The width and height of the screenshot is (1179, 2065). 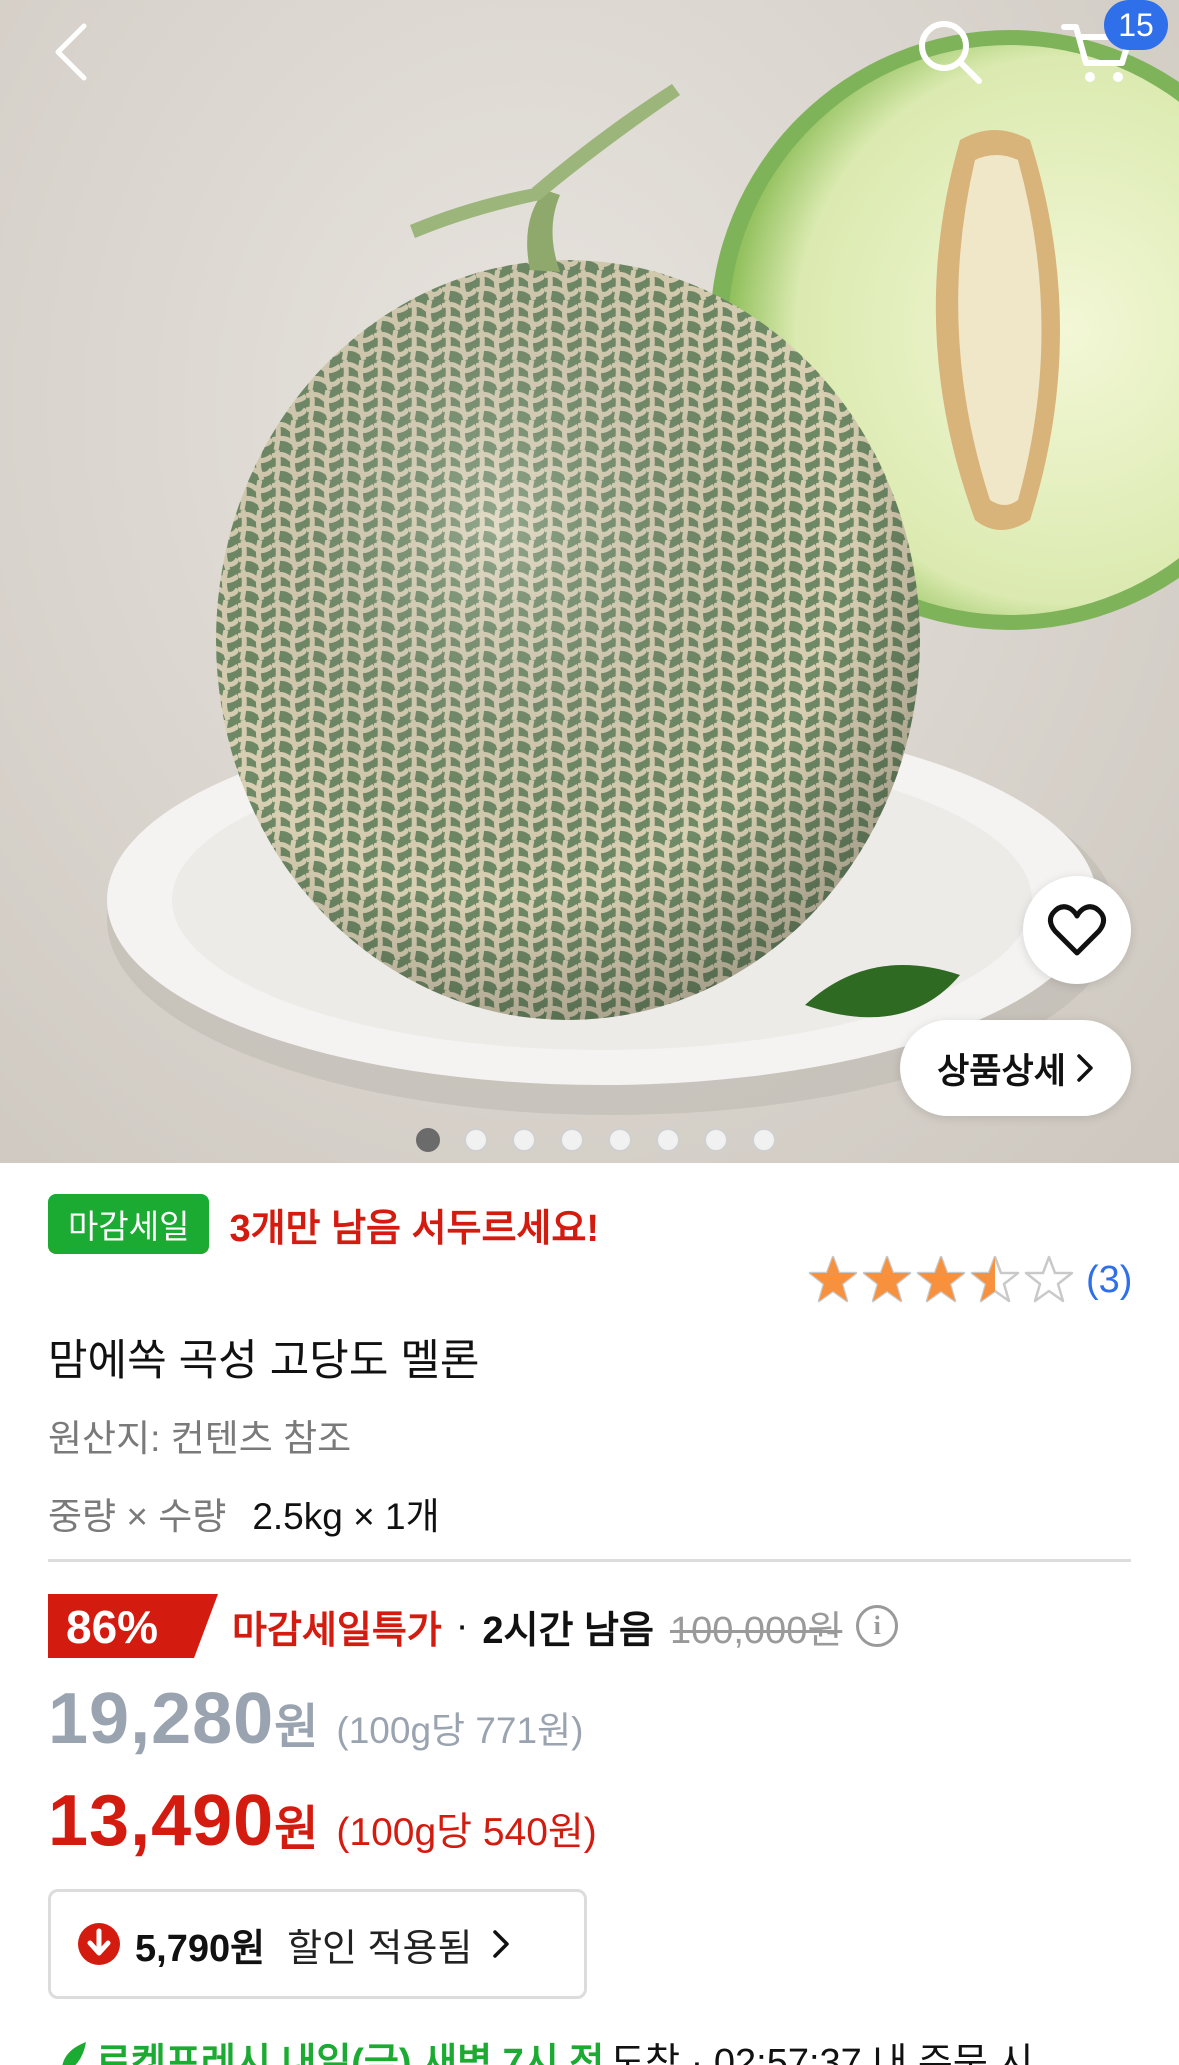 What do you see at coordinates (466, 1832) in the screenshot?
I see `final-unit-price: (100g당 540원)` at bounding box center [466, 1832].